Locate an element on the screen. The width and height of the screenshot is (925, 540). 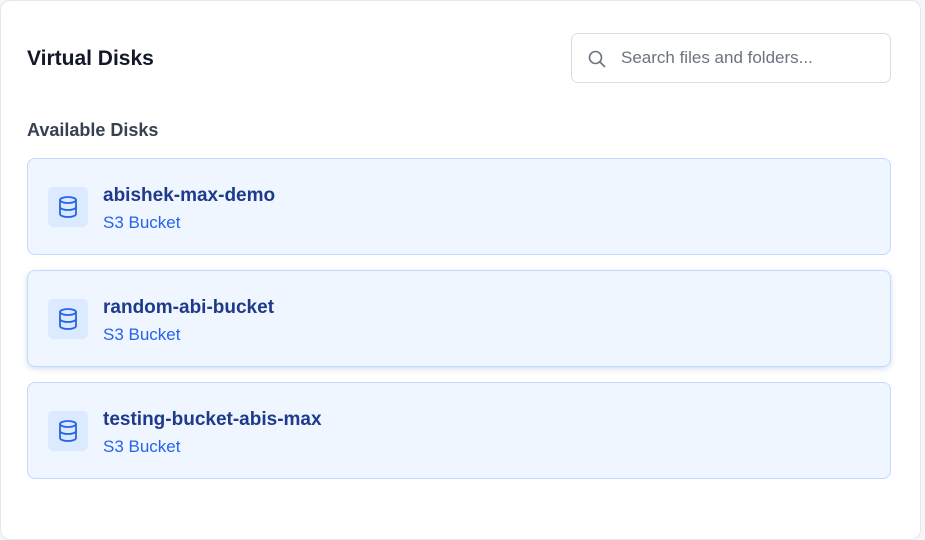
search-box is located at coordinates (731, 58).